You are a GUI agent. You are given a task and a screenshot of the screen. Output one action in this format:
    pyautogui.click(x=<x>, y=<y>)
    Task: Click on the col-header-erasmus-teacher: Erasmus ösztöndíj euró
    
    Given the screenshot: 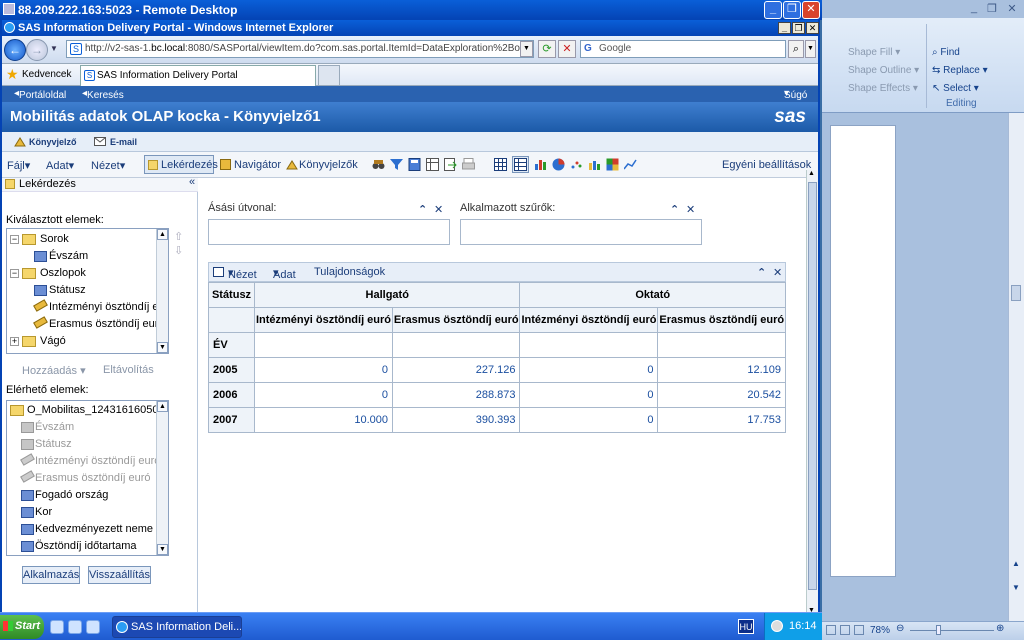 What is the action you would take?
    pyautogui.click(x=721, y=320)
    